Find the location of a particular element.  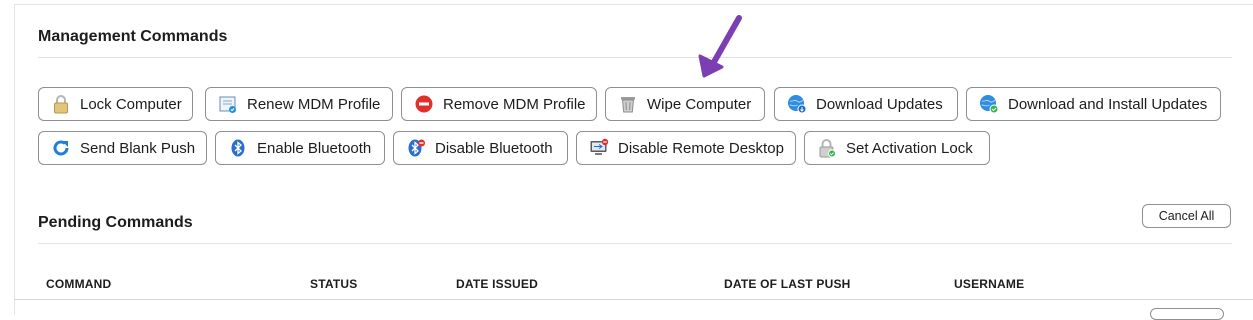

download-and-install-updates-button: Download and Install Updates is located at coordinates (1093, 104).